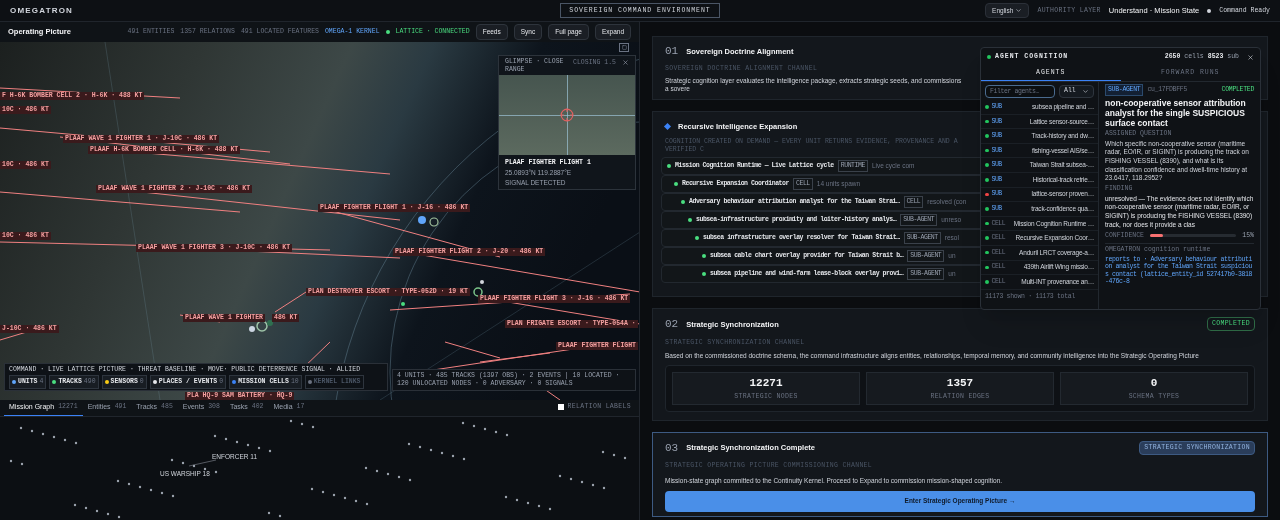 This screenshot has height=520, width=1280. What do you see at coordinates (672, 448) in the screenshot?
I see `section-number: 03` at bounding box center [672, 448].